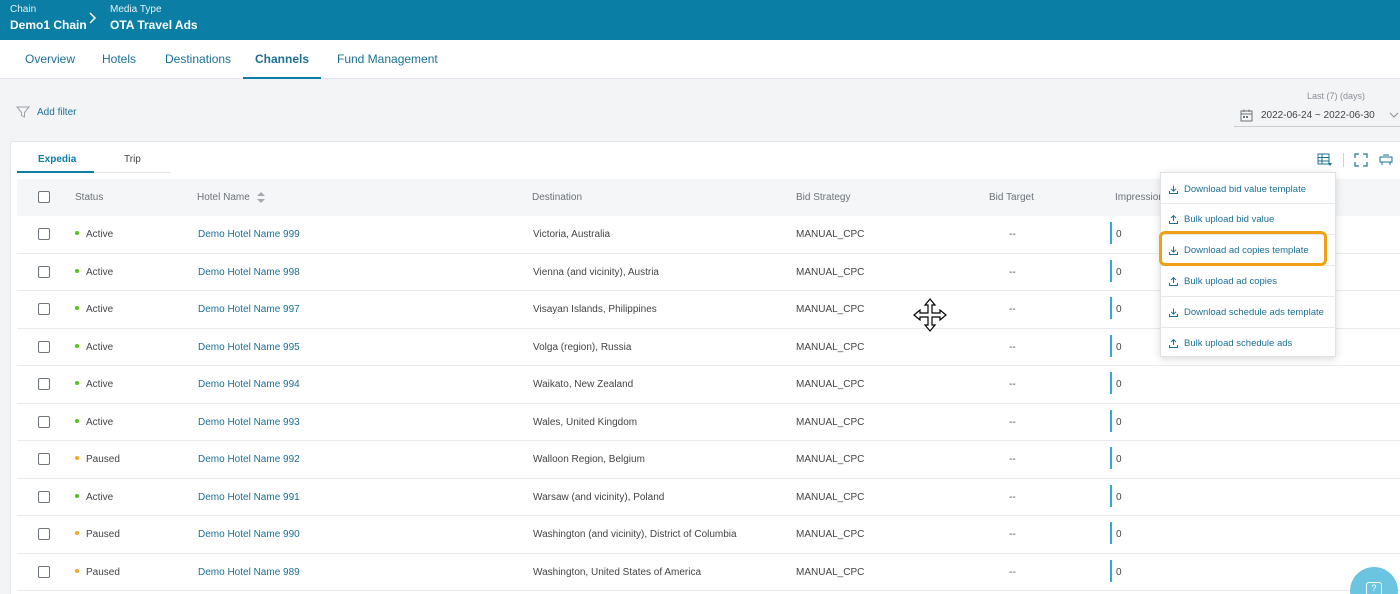 This screenshot has width=1400, height=594. I want to click on breadcrumb-chain-label: Chain, so click(23, 9).